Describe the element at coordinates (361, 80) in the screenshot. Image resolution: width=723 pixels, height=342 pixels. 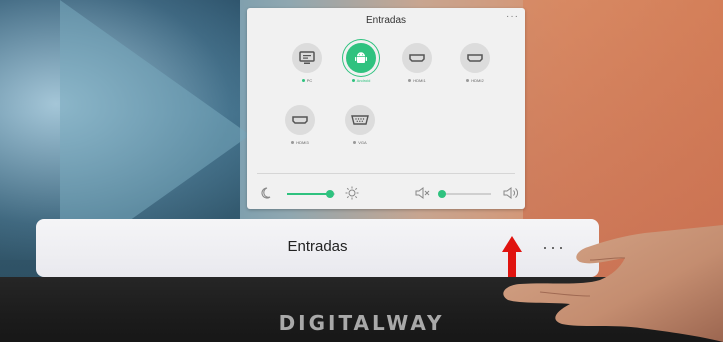
I see `source-label: Android` at that location.